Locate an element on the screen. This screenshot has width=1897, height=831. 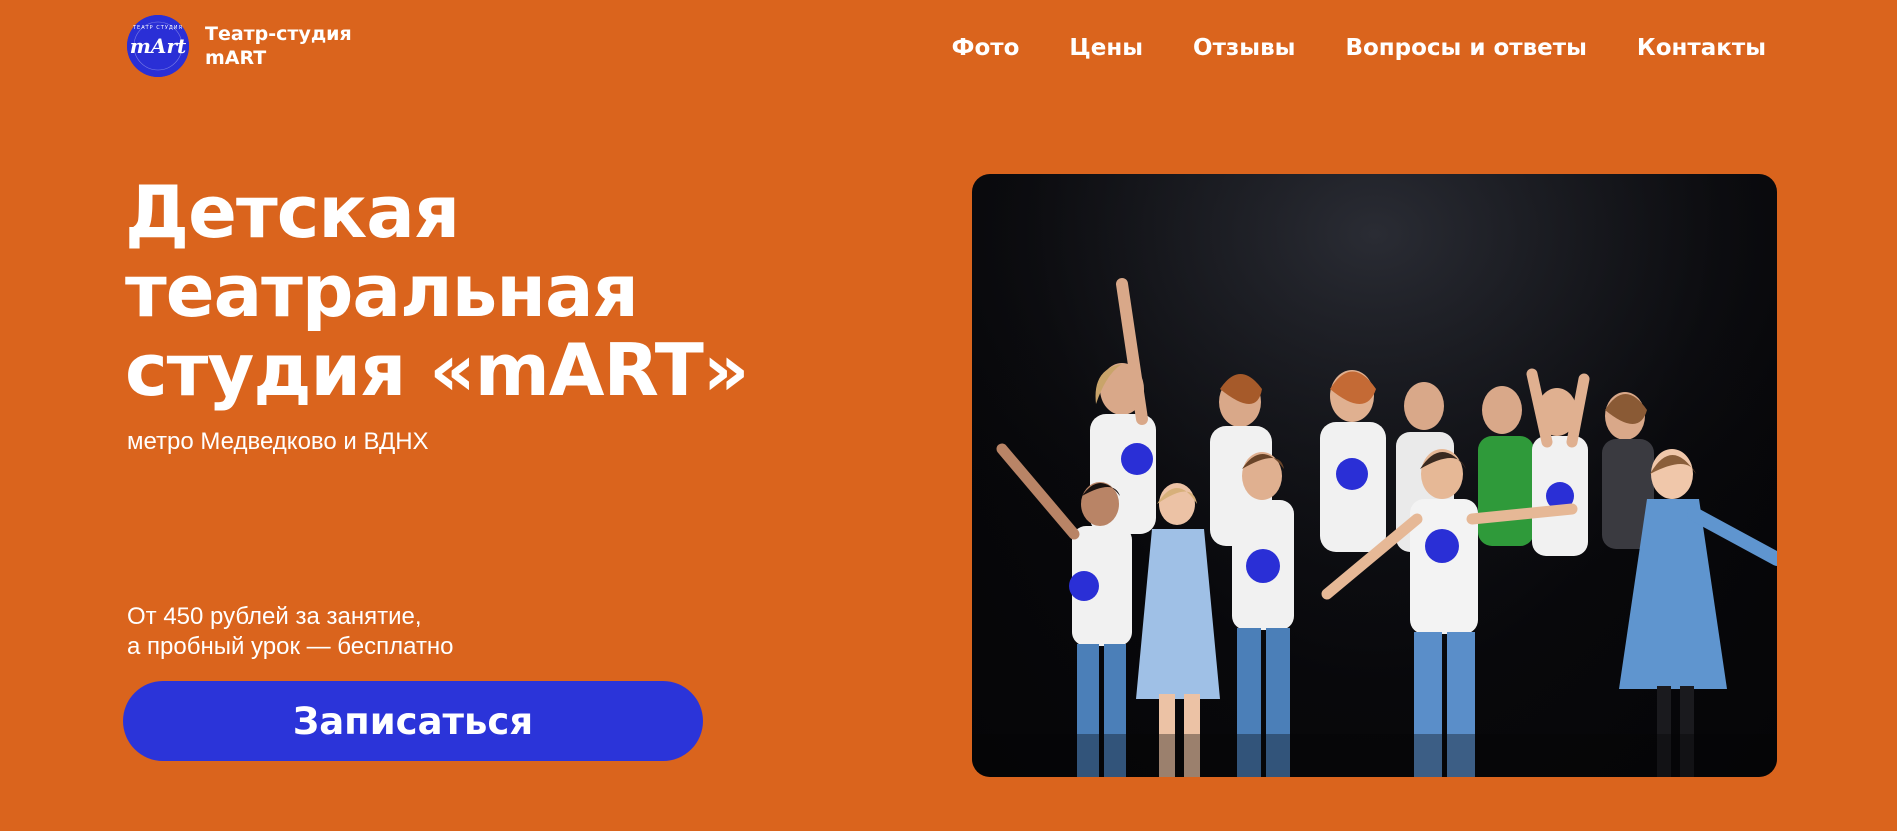
mart-logo-icon: mArt ТЕАТР СТУДИЯ is located at coordinates (158, 46).